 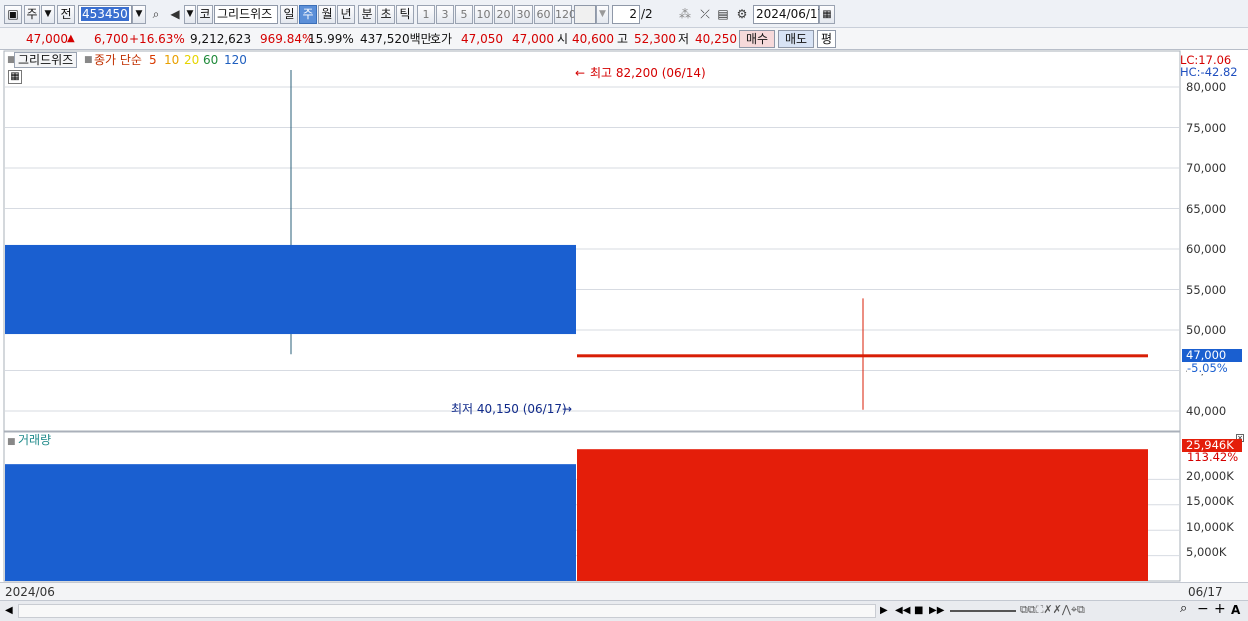 I want to click on price-legend-name: 그리드위즈, so click(x=46, y=60).